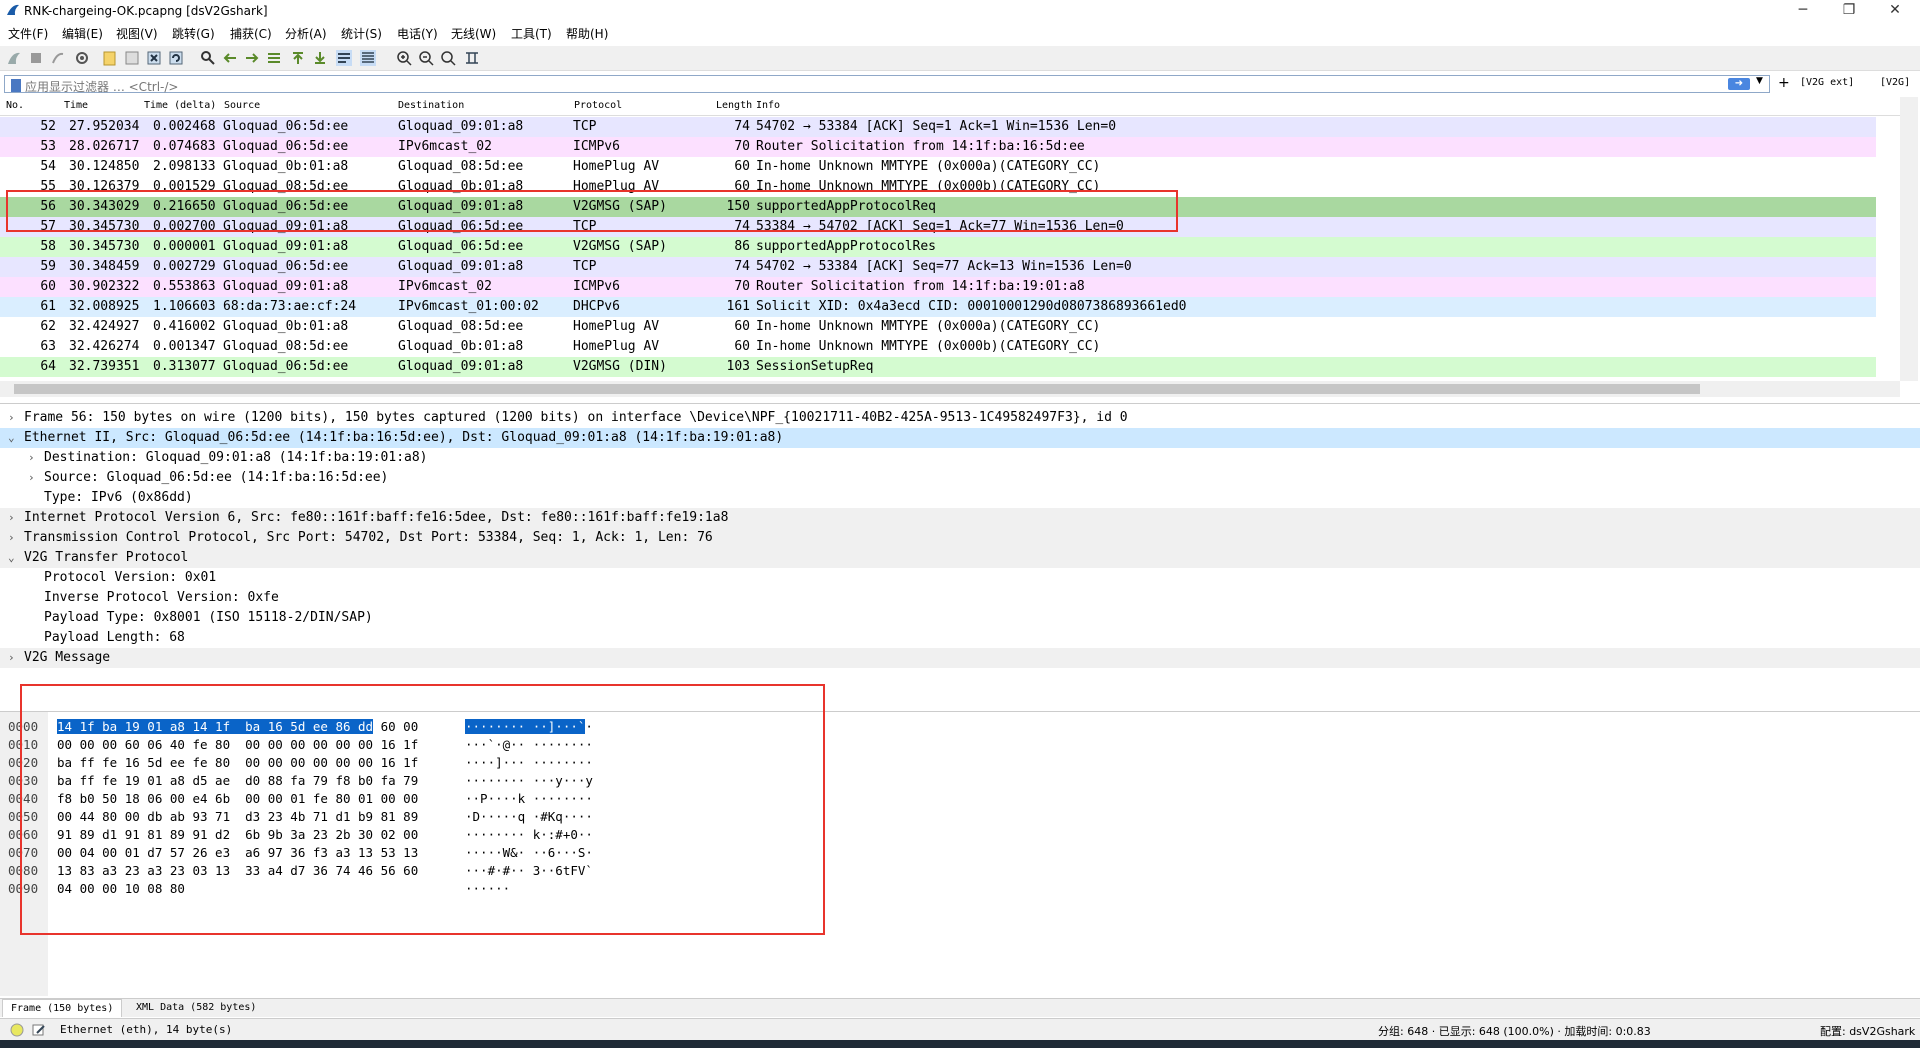 Image resolution: width=1920 pixels, height=1048 pixels. I want to click on col-header-info: Info, so click(768, 105).